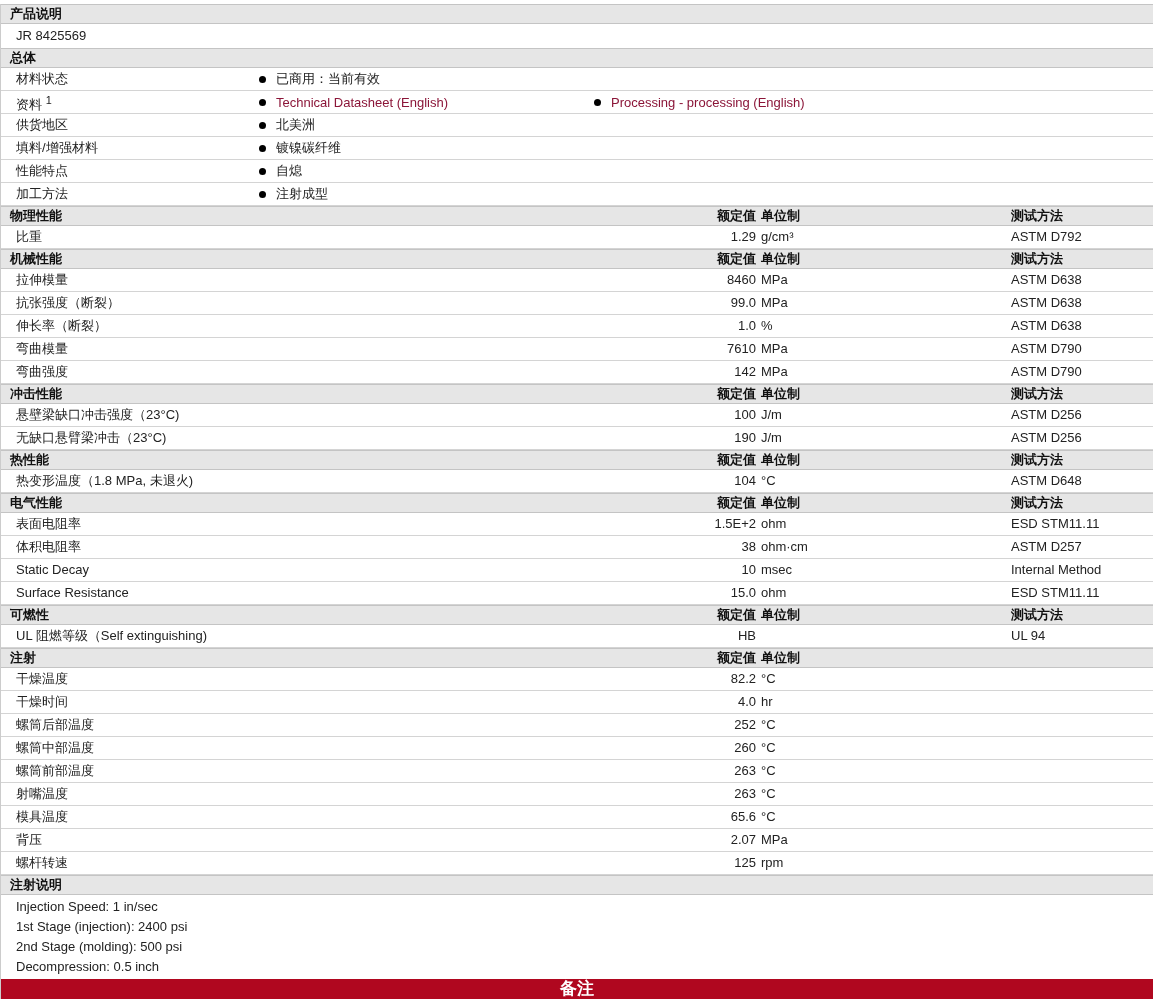  I want to click on property-value: 4.0, so click(746, 702).